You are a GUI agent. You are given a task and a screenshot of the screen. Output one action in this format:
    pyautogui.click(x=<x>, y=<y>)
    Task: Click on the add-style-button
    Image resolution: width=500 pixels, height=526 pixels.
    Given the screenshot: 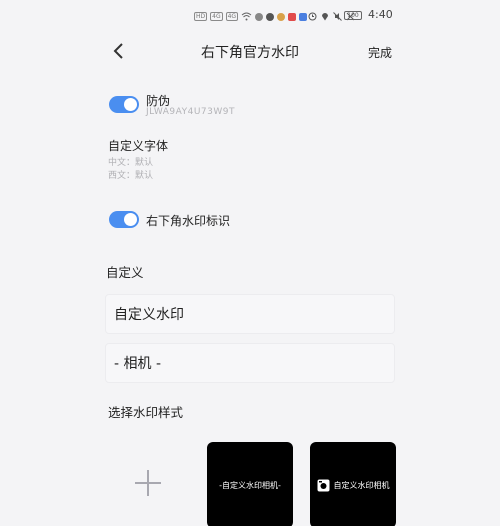 What is the action you would take?
    pyautogui.click(x=148, y=483)
    